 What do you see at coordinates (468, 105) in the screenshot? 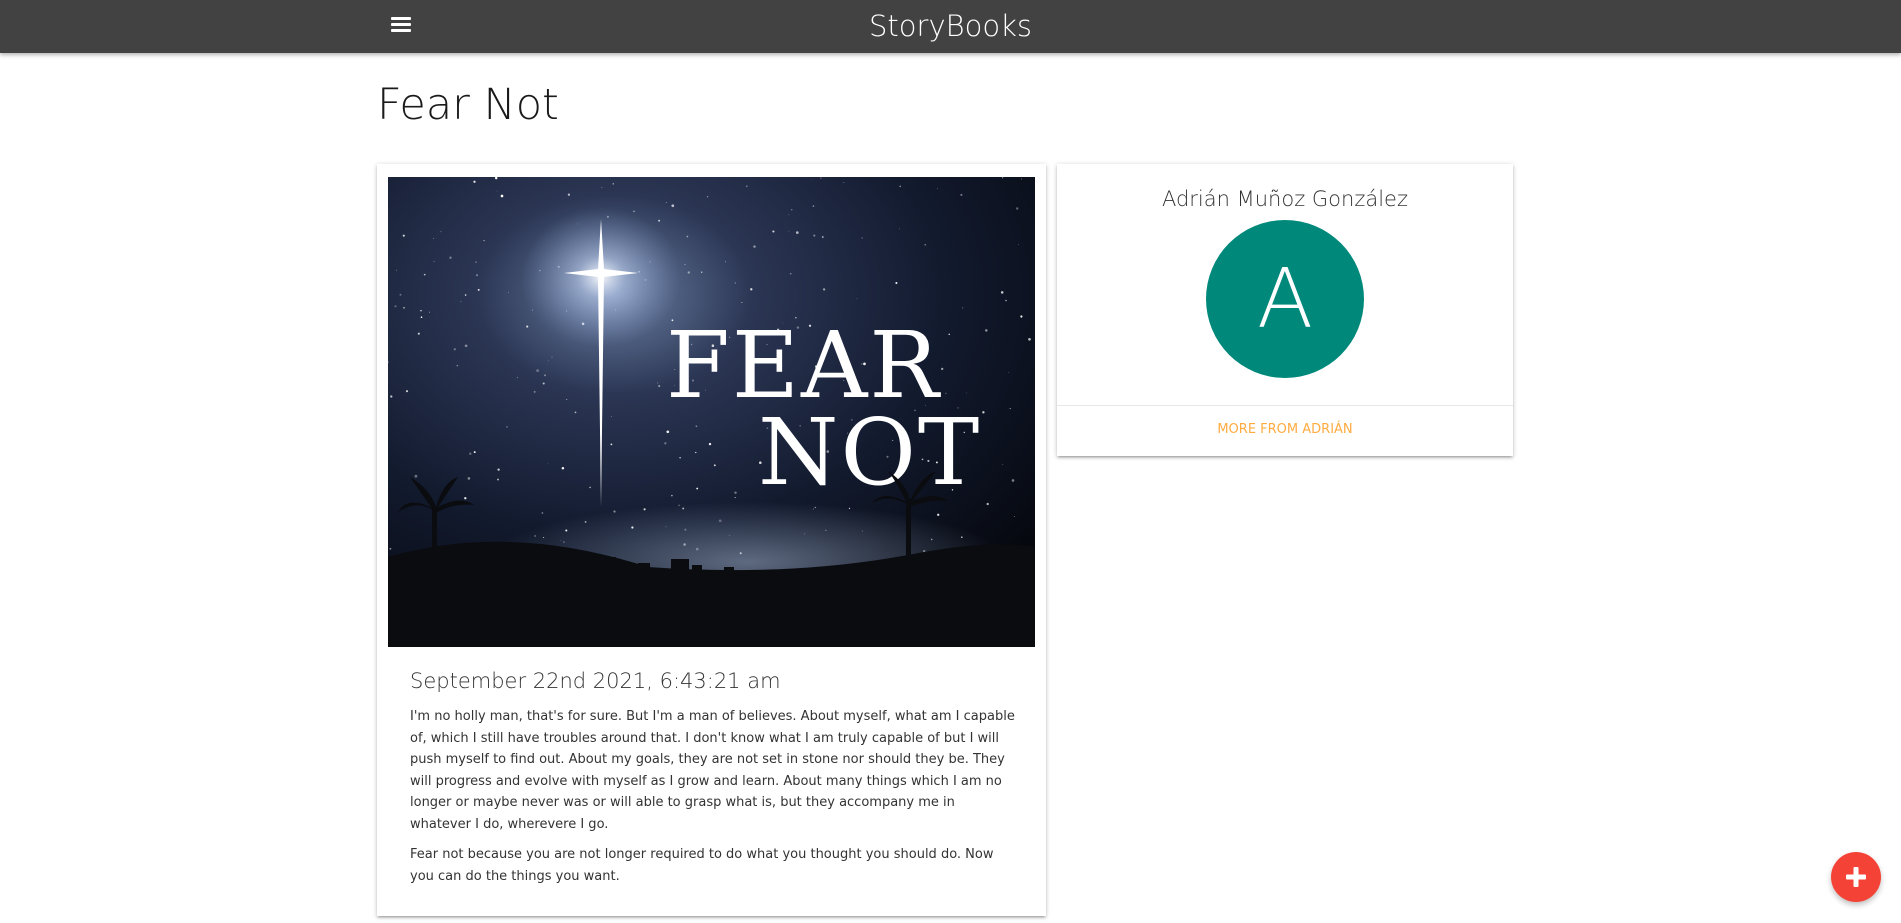
I see `page-title: Fear Not` at bounding box center [468, 105].